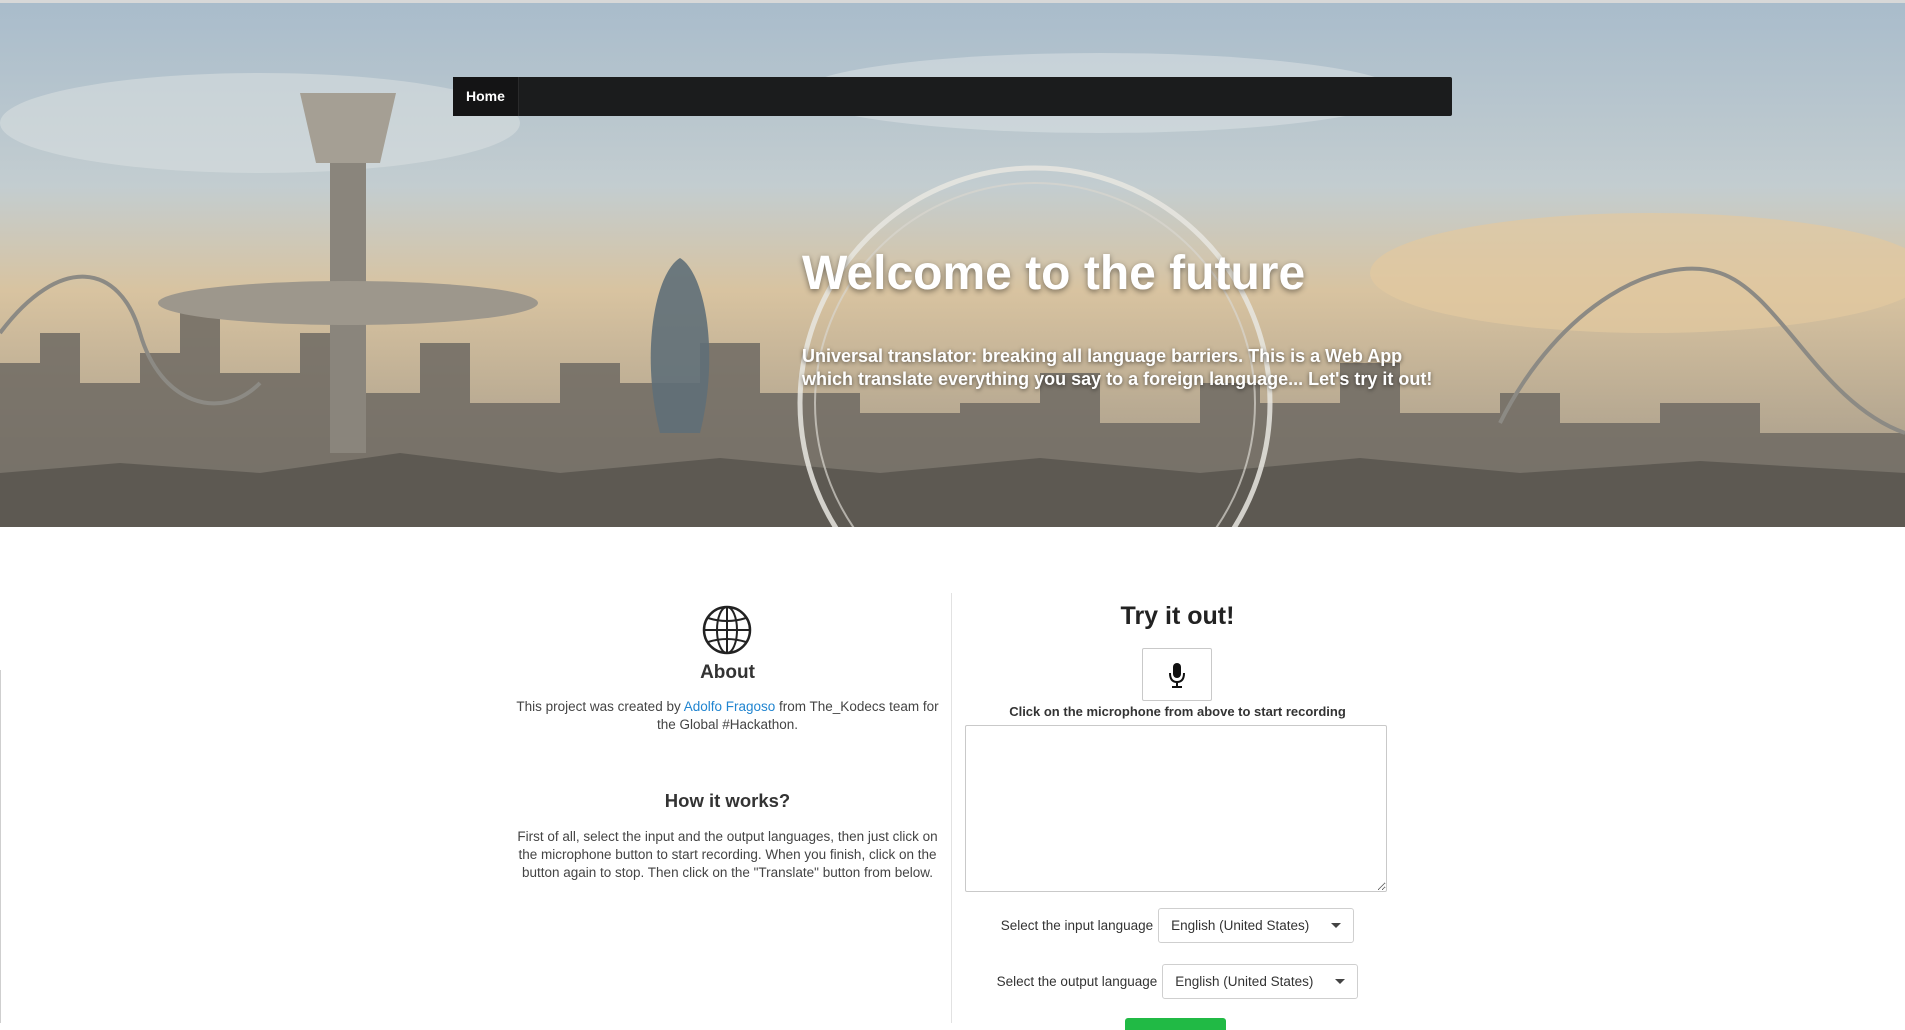 The image size is (1905, 1030). What do you see at coordinates (730, 706) in the screenshot?
I see `author-link: Adolfo Fragoso` at bounding box center [730, 706].